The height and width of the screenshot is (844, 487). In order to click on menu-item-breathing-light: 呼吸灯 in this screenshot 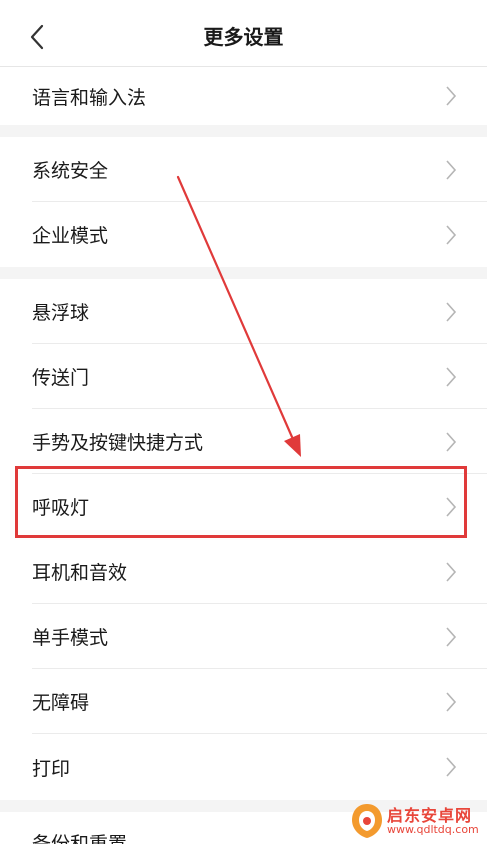, I will do `click(243, 506)`.